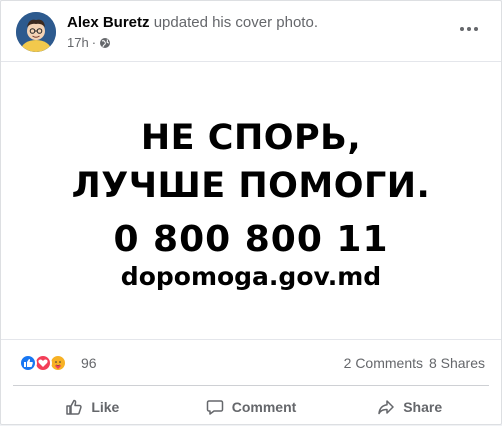  What do you see at coordinates (251, 363) in the screenshot?
I see `post-stats: 96 2 Comments 8 Shares` at bounding box center [251, 363].